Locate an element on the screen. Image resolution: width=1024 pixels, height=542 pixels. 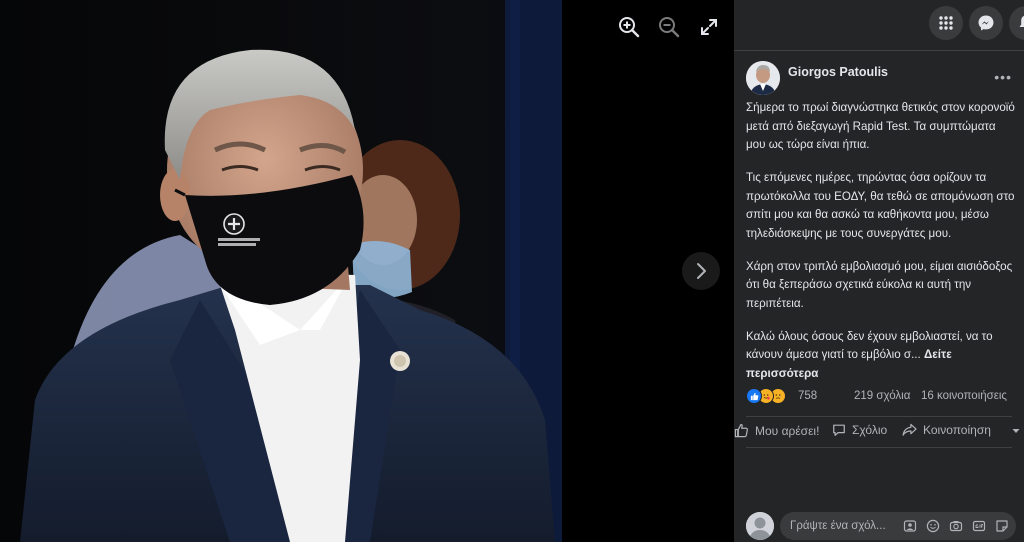
bell-icon is located at coordinates (1021, 21).